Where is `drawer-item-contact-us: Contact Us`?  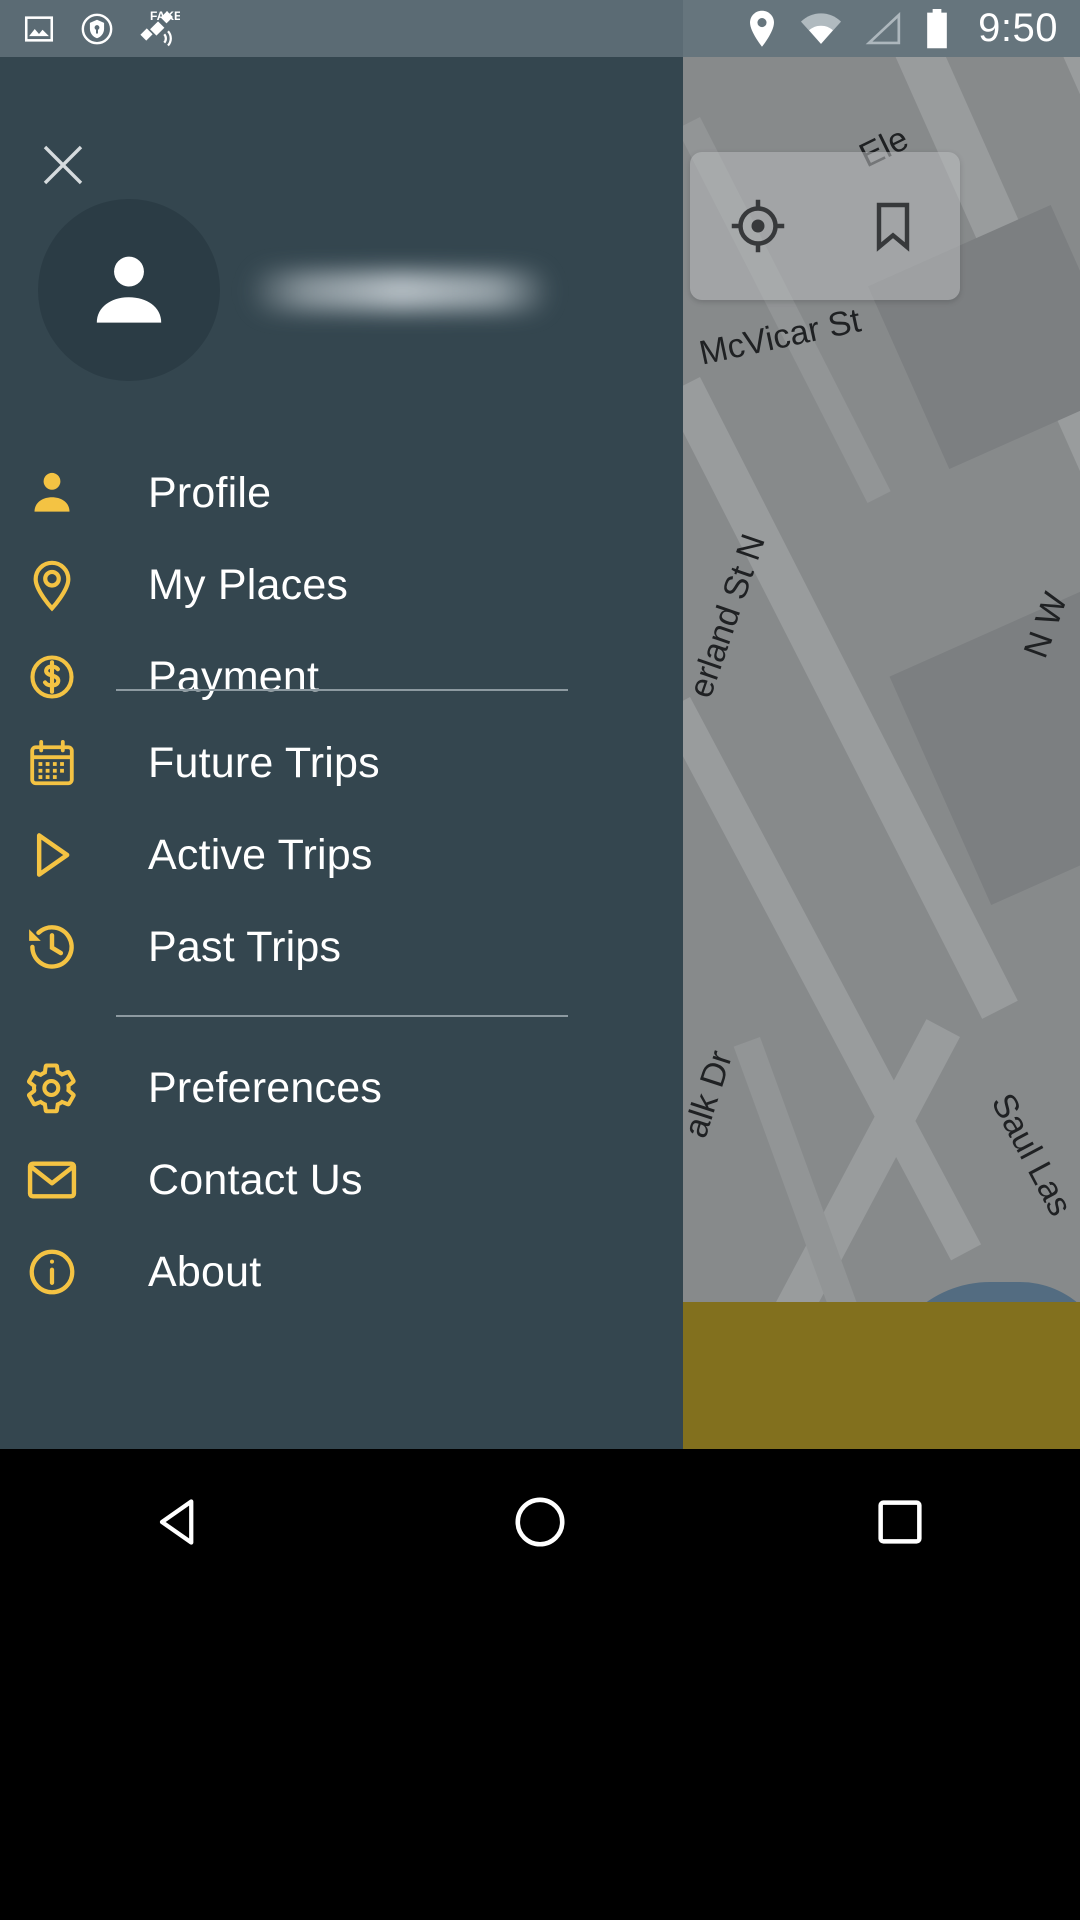 drawer-item-contact-us: Contact Us is located at coordinates (341, 1180).